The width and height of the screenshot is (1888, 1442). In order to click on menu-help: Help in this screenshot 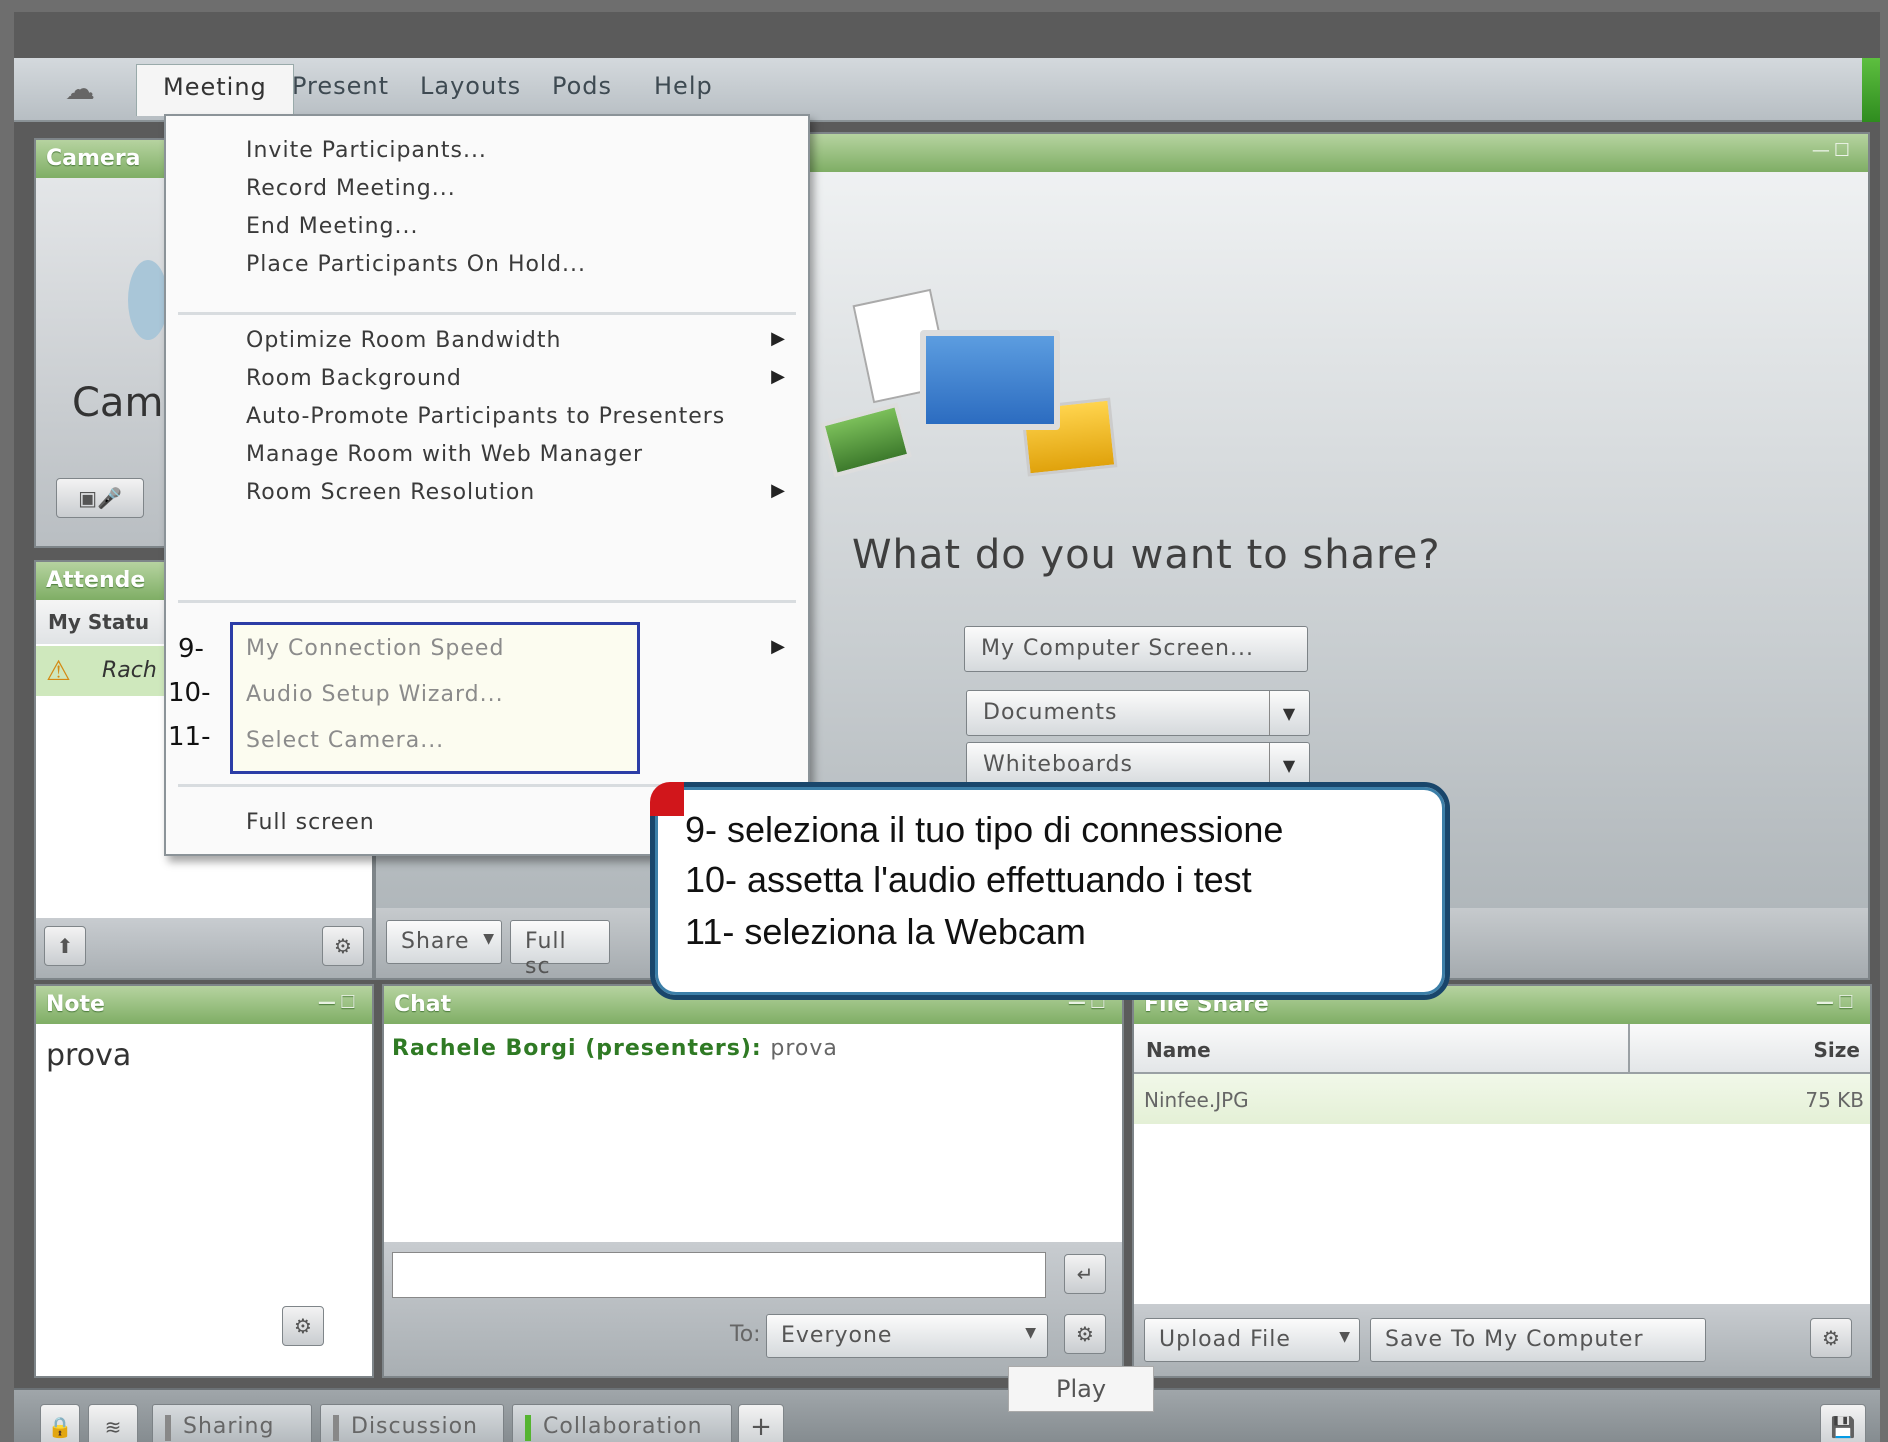, I will do `click(683, 86)`.